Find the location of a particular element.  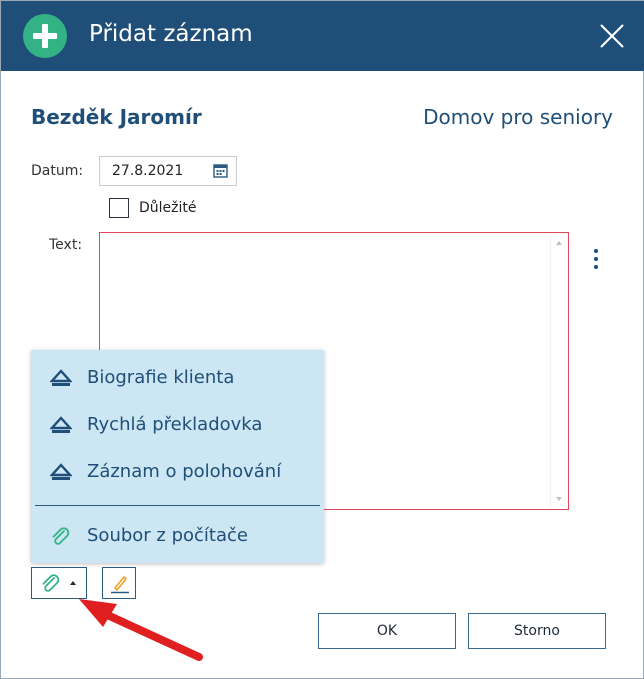

menu-item-quick-handover: Rychlá překladovka is located at coordinates (177, 425).